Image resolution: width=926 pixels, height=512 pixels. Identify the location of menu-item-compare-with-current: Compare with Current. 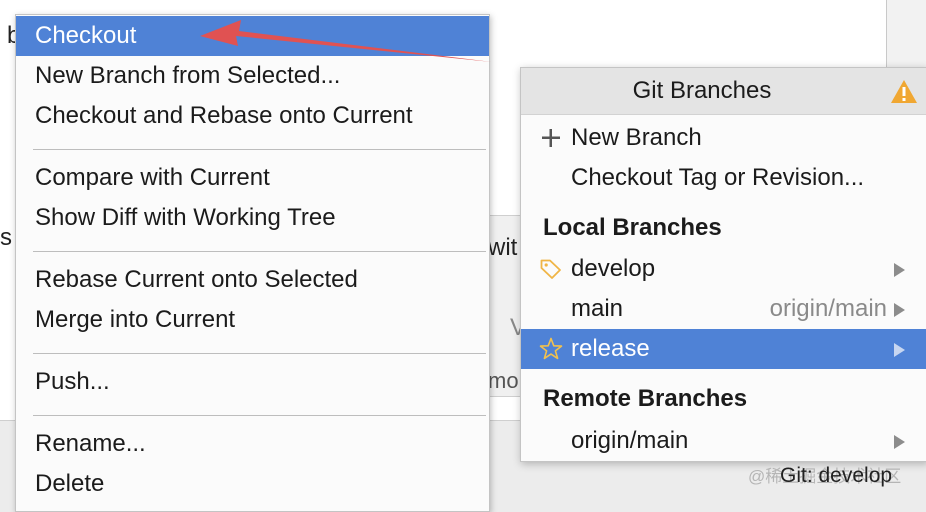
(252, 178).